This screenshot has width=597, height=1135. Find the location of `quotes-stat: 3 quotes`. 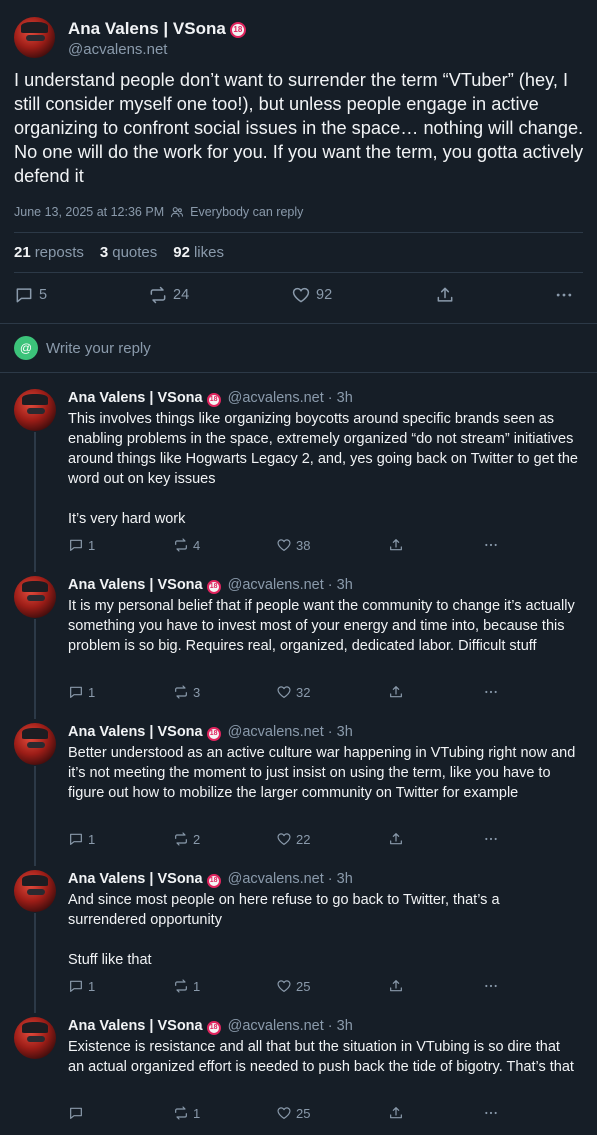

quotes-stat: 3 quotes is located at coordinates (128, 252).